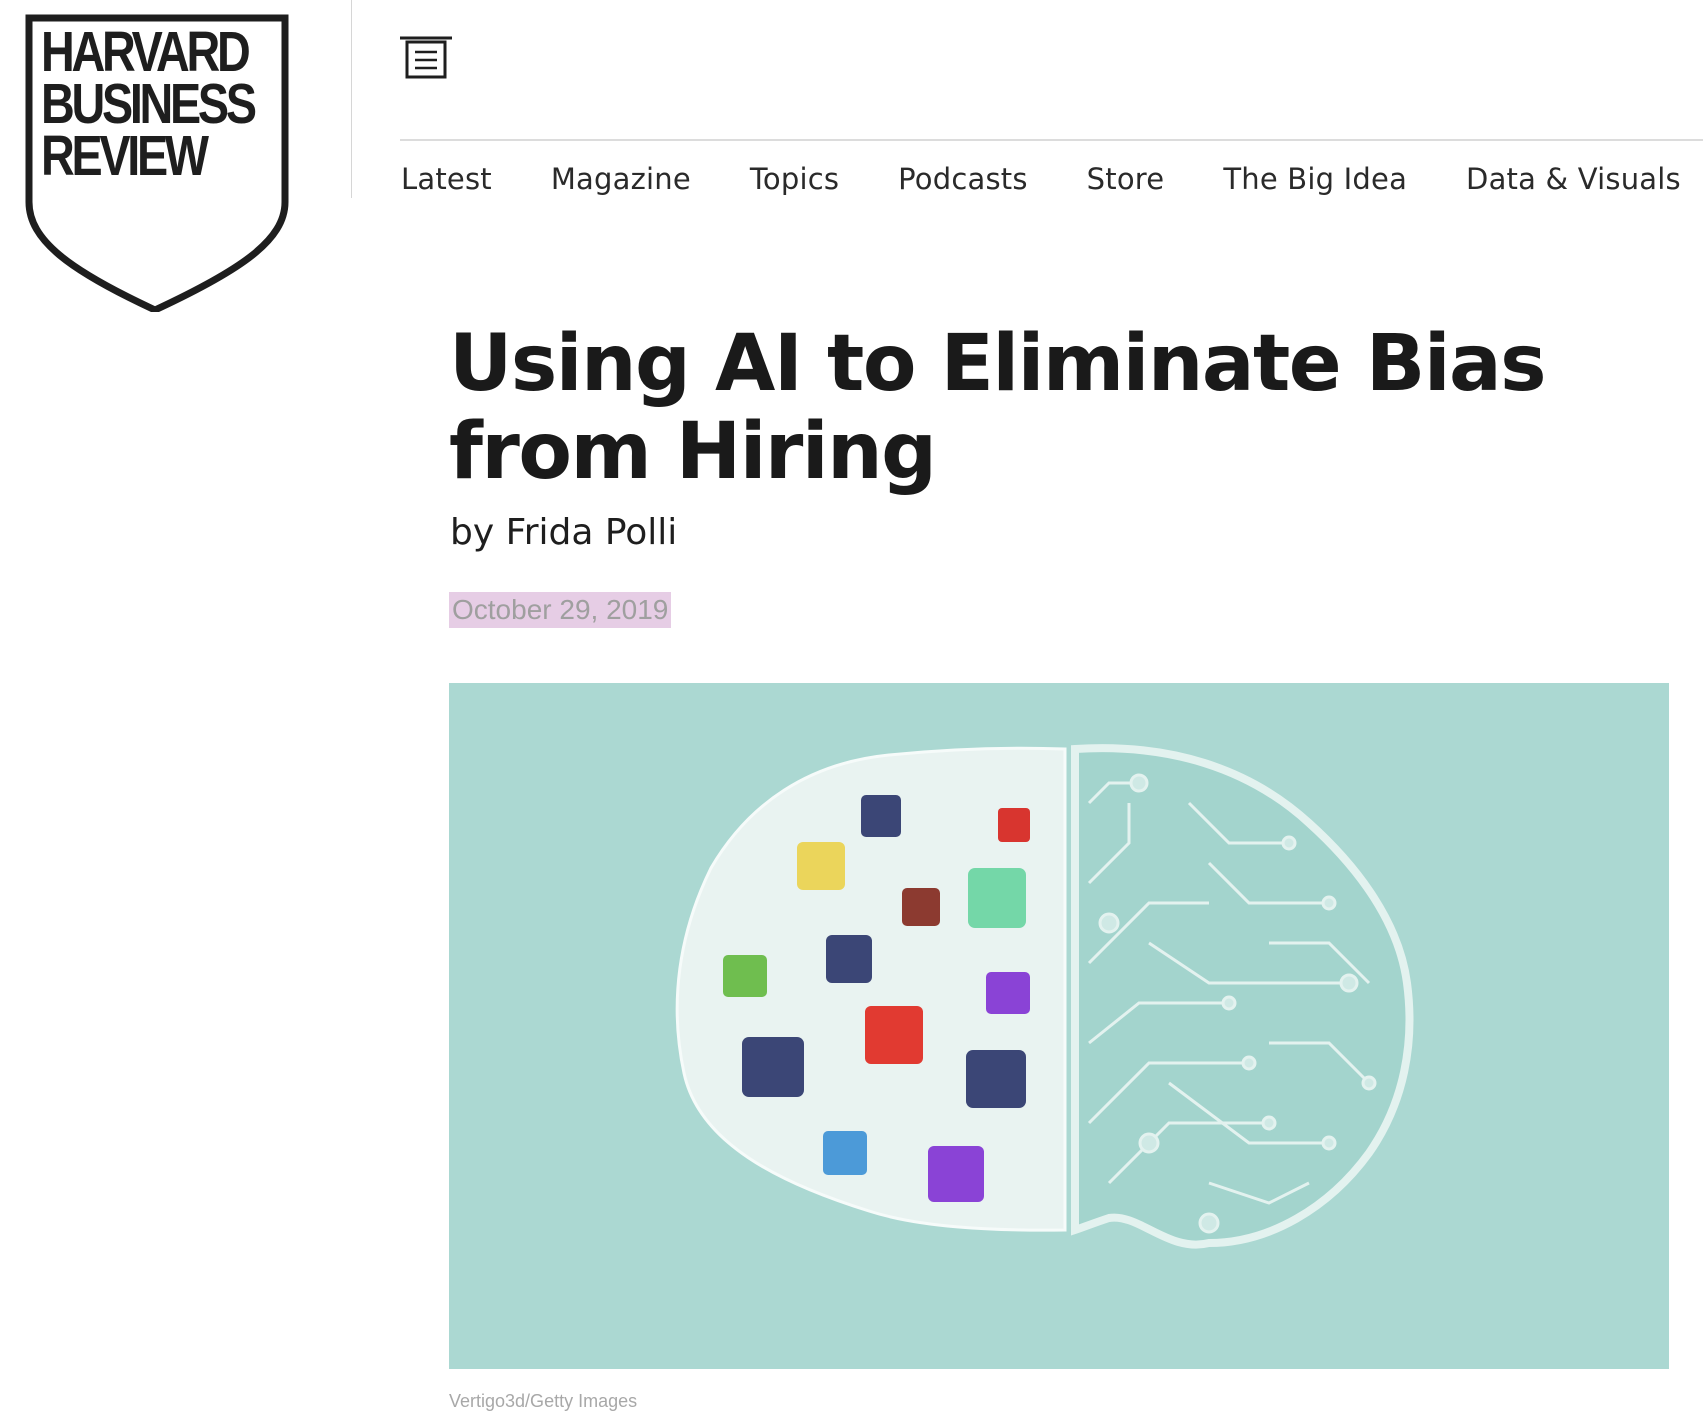  I want to click on hbr-logo: HARVARD BUSINESS REVIEW, so click(157, 163).